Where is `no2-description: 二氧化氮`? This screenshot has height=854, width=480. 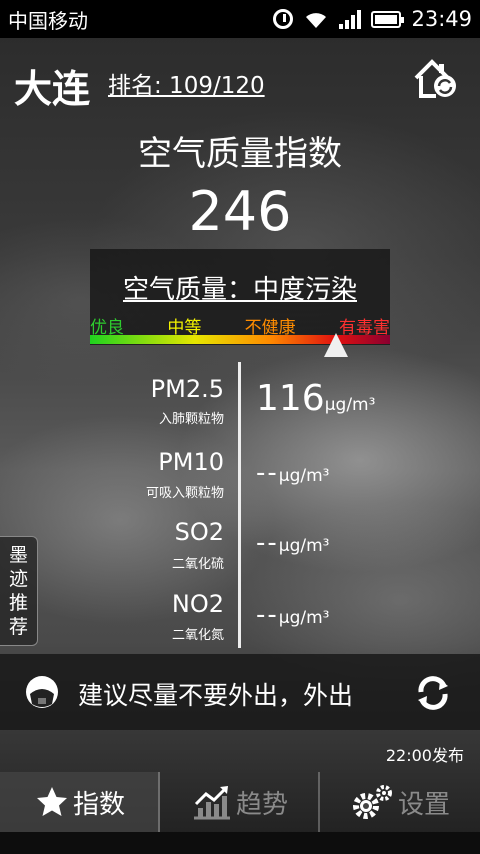 no2-description: 二氧化氮 is located at coordinates (197, 635).